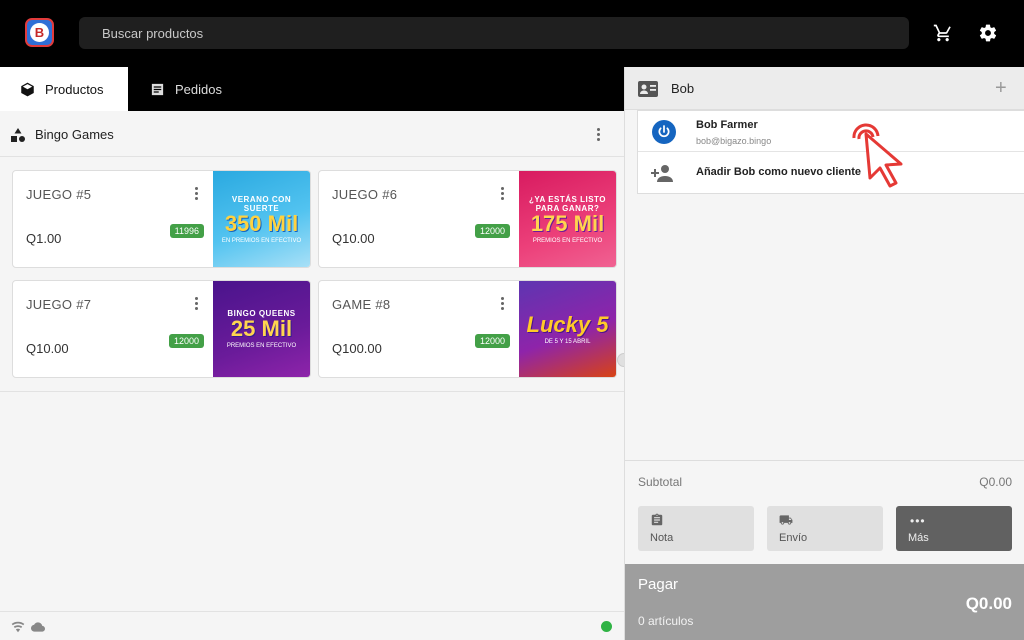 This screenshot has width=1024, height=640. What do you see at coordinates (567, 341) in the screenshot?
I see `product-image-subcaption: DE 5 Y 15 ABRIL` at bounding box center [567, 341].